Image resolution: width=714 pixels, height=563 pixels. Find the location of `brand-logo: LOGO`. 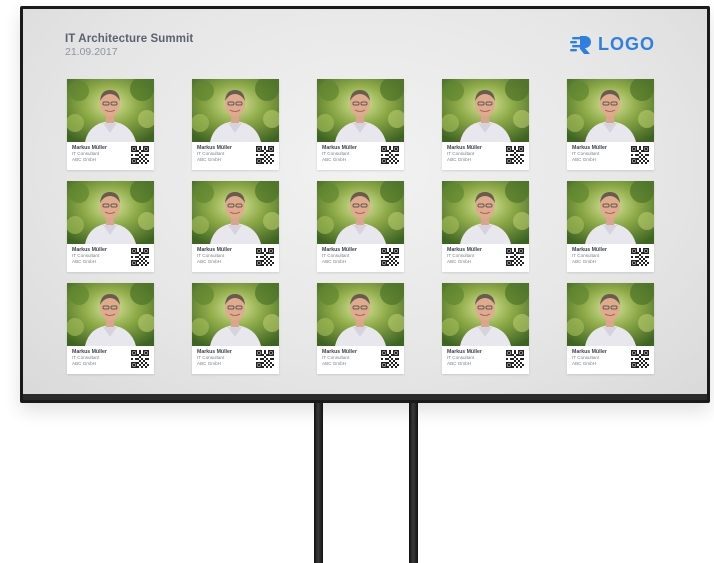

brand-logo: LOGO is located at coordinates (612, 44).